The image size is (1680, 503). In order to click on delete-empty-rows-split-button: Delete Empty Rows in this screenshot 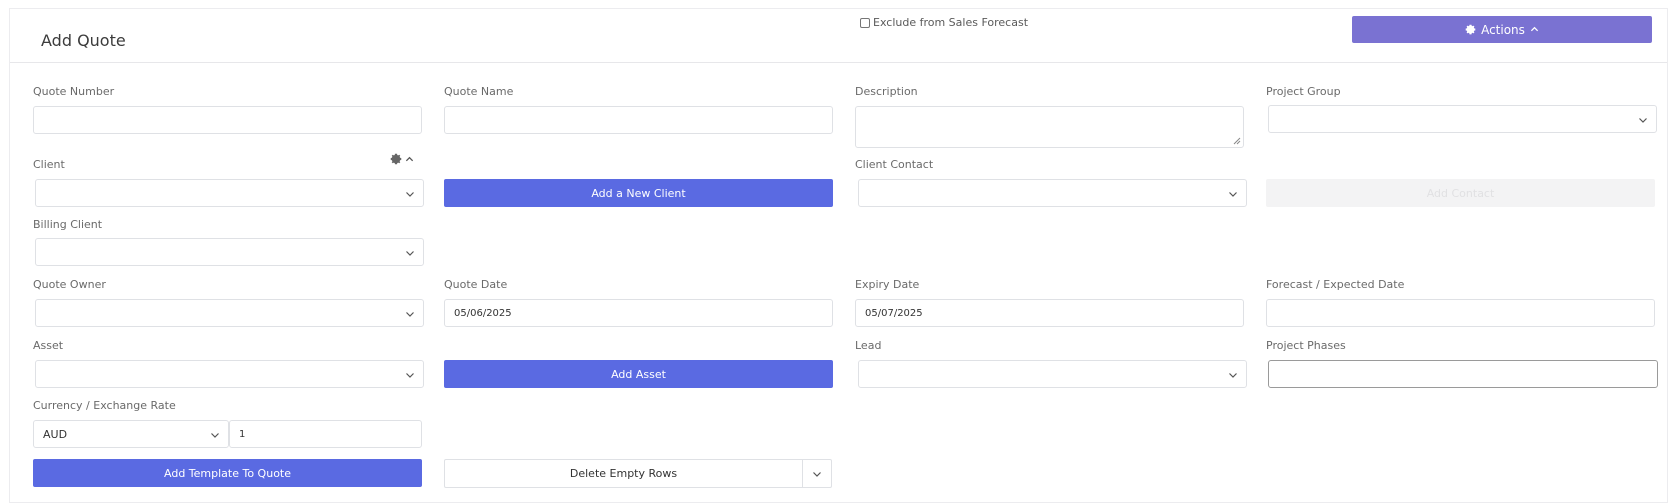, I will do `click(638, 473)`.